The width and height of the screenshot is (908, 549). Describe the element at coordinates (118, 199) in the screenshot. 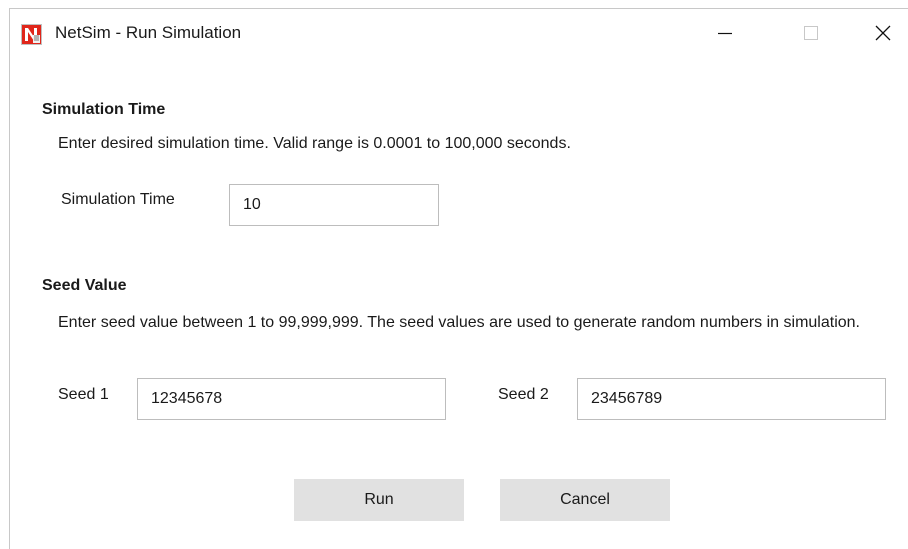

I see `simulation-time-label: Simulation Time` at that location.